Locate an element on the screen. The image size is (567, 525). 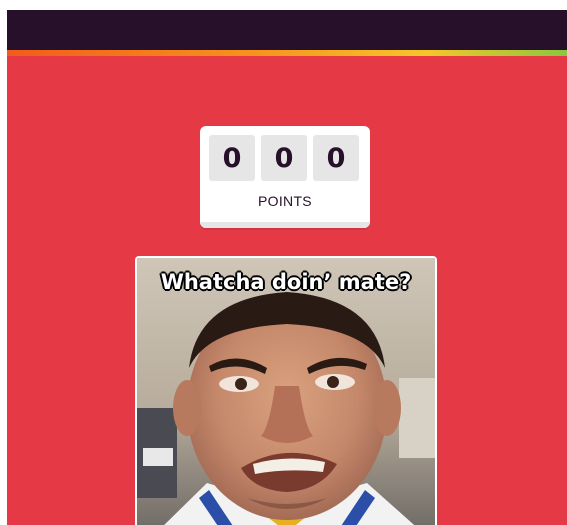
accent-stripe is located at coordinates (287, 53).